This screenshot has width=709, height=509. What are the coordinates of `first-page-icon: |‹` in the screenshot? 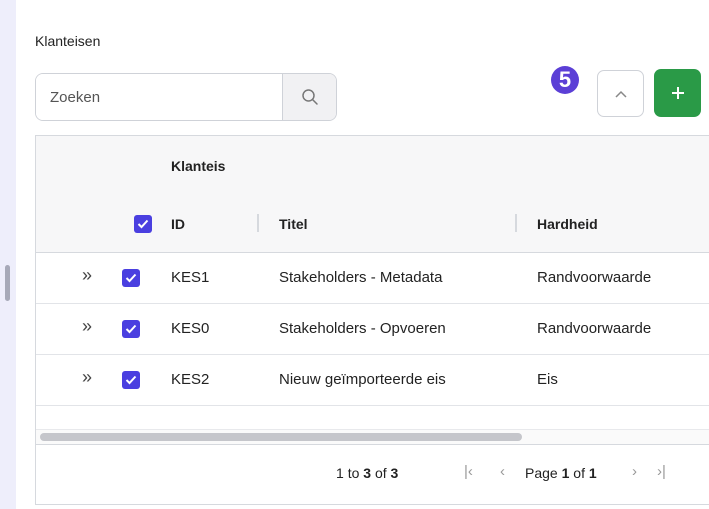 It's located at (468, 471).